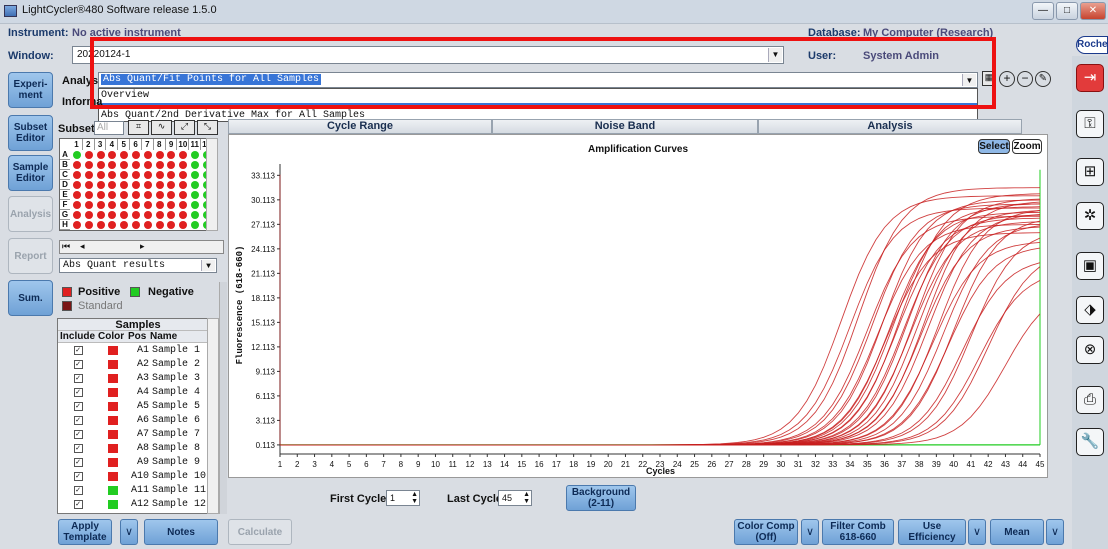 The height and width of the screenshot is (549, 1108). I want to click on plate-navigation-slider: ⏮ ◂ ▸, so click(141, 247).